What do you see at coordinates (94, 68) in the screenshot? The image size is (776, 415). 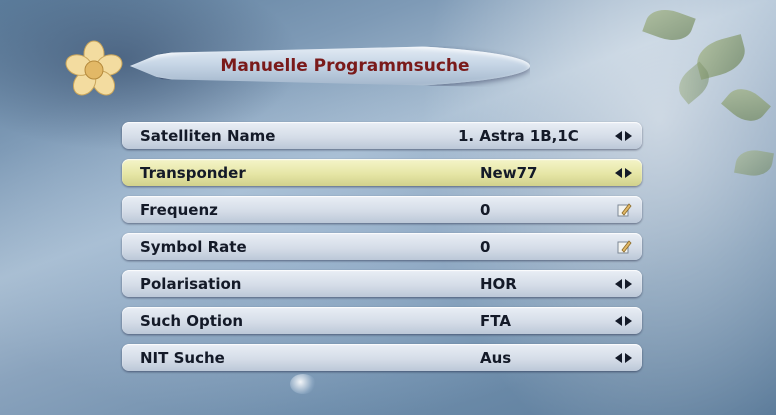 I see `flower-icon` at bounding box center [94, 68].